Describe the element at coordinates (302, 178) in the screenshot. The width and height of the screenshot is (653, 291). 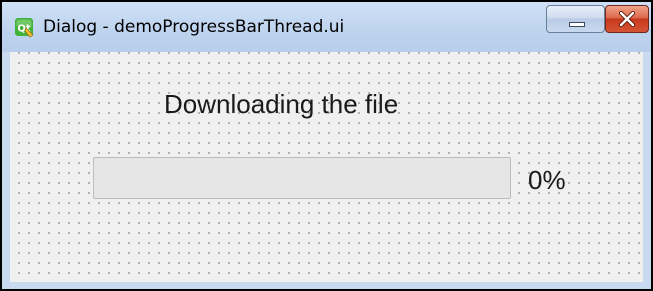
I see `progress-bar` at that location.